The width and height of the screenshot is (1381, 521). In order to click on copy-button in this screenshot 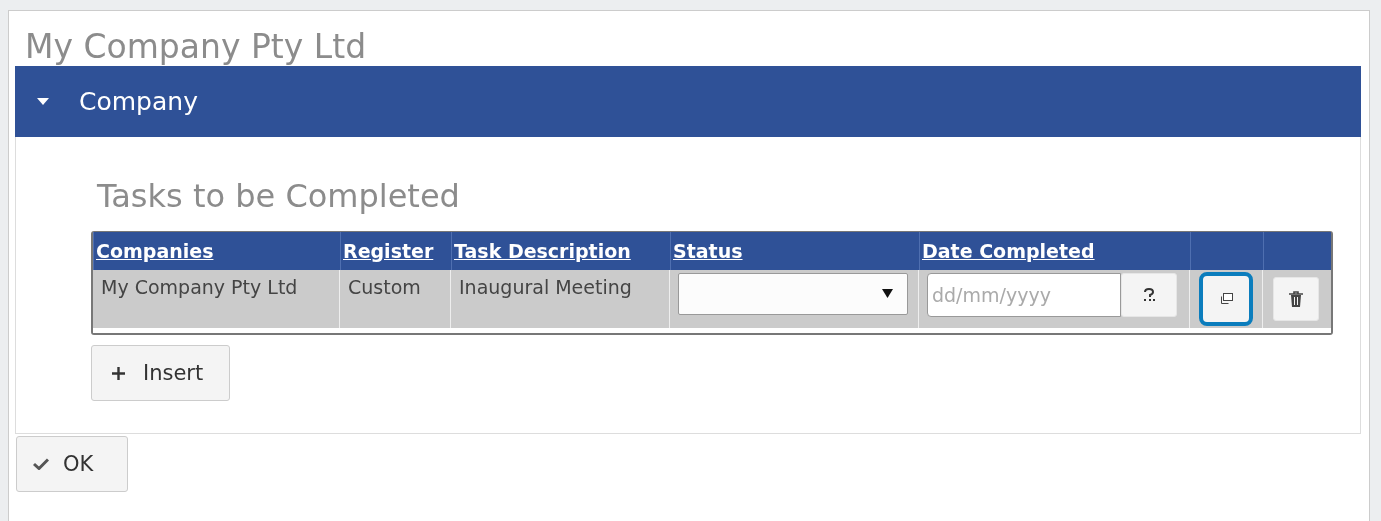, I will do `click(1226, 299)`.